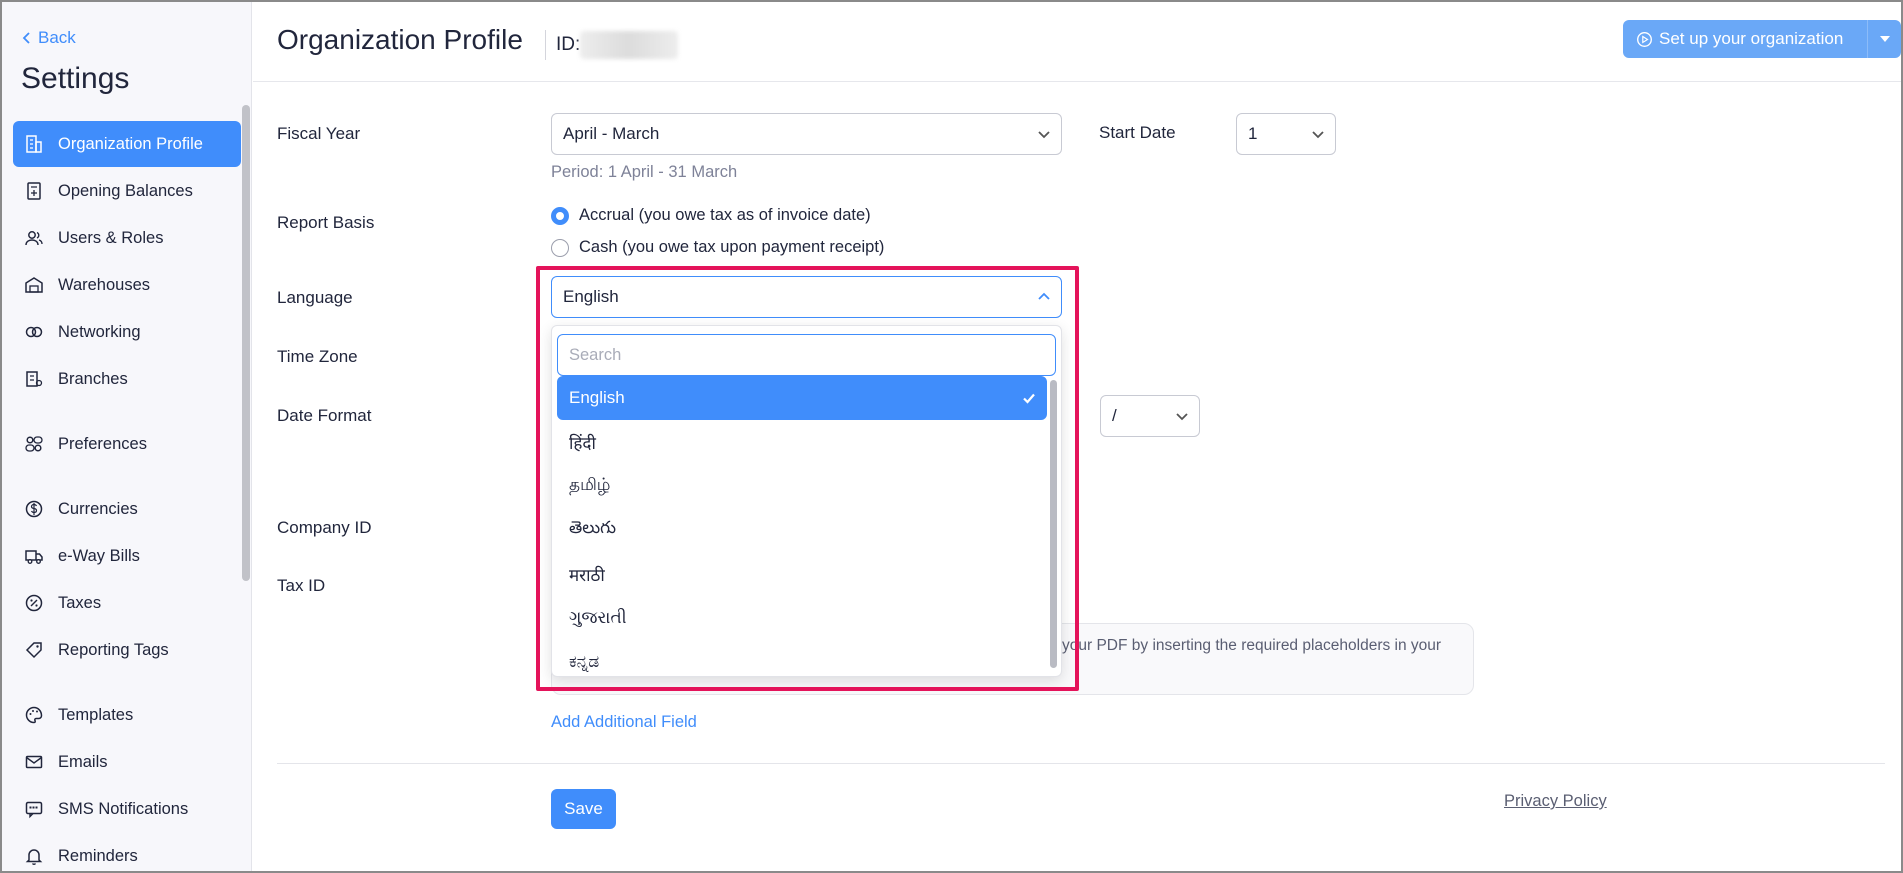 This screenshot has height=873, width=1903. What do you see at coordinates (83, 761) in the screenshot?
I see `sidebar-item-label: Emails` at bounding box center [83, 761].